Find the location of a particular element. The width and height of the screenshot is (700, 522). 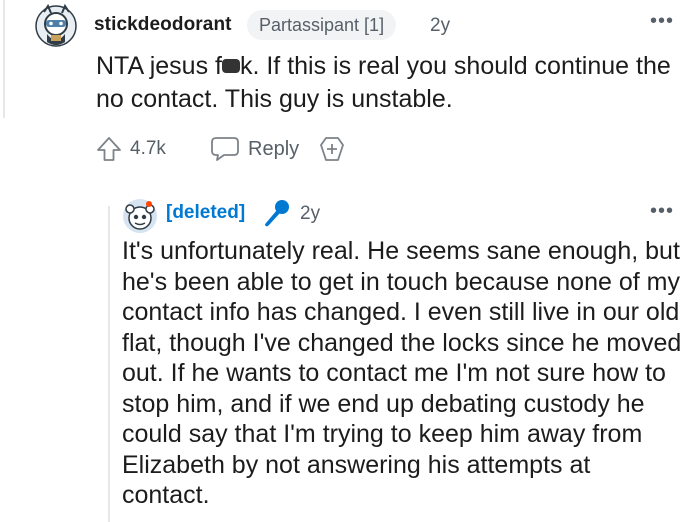

comment-username: stickdeodorant is located at coordinates (163, 25).